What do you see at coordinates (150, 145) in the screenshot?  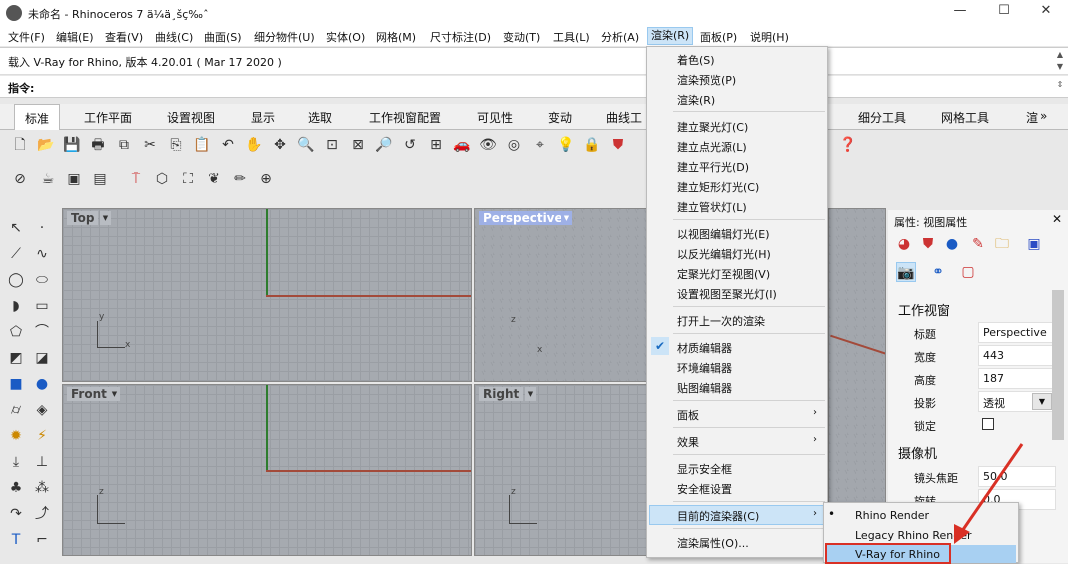 I see `cut-icon: ✂` at bounding box center [150, 145].